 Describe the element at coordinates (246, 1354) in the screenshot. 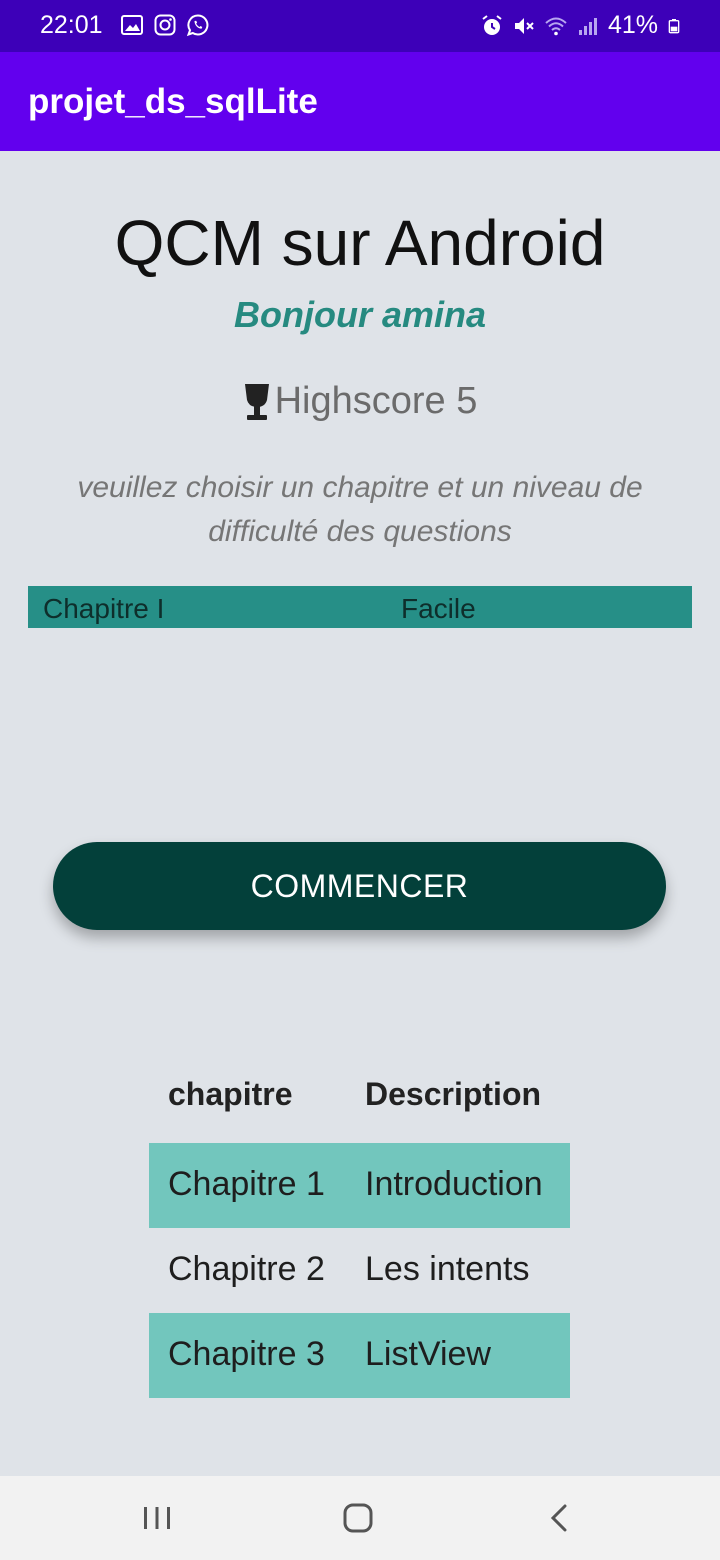

I see `table-cell-chapter: Chapitre 3` at that location.